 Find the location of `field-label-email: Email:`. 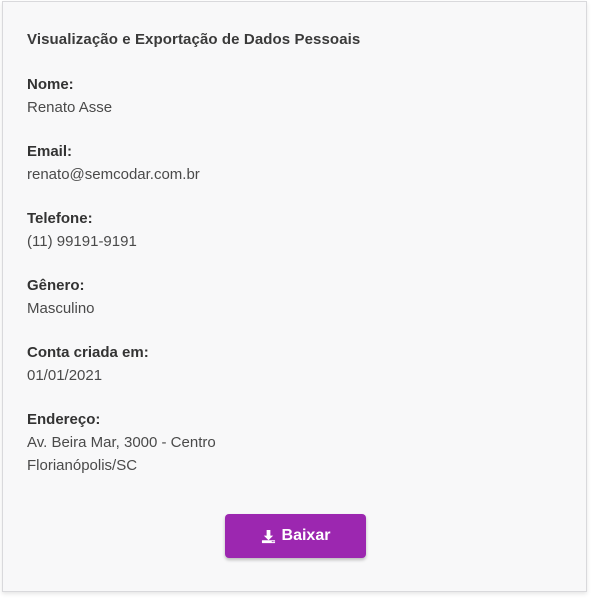

field-label-email: Email: is located at coordinates (50, 151).